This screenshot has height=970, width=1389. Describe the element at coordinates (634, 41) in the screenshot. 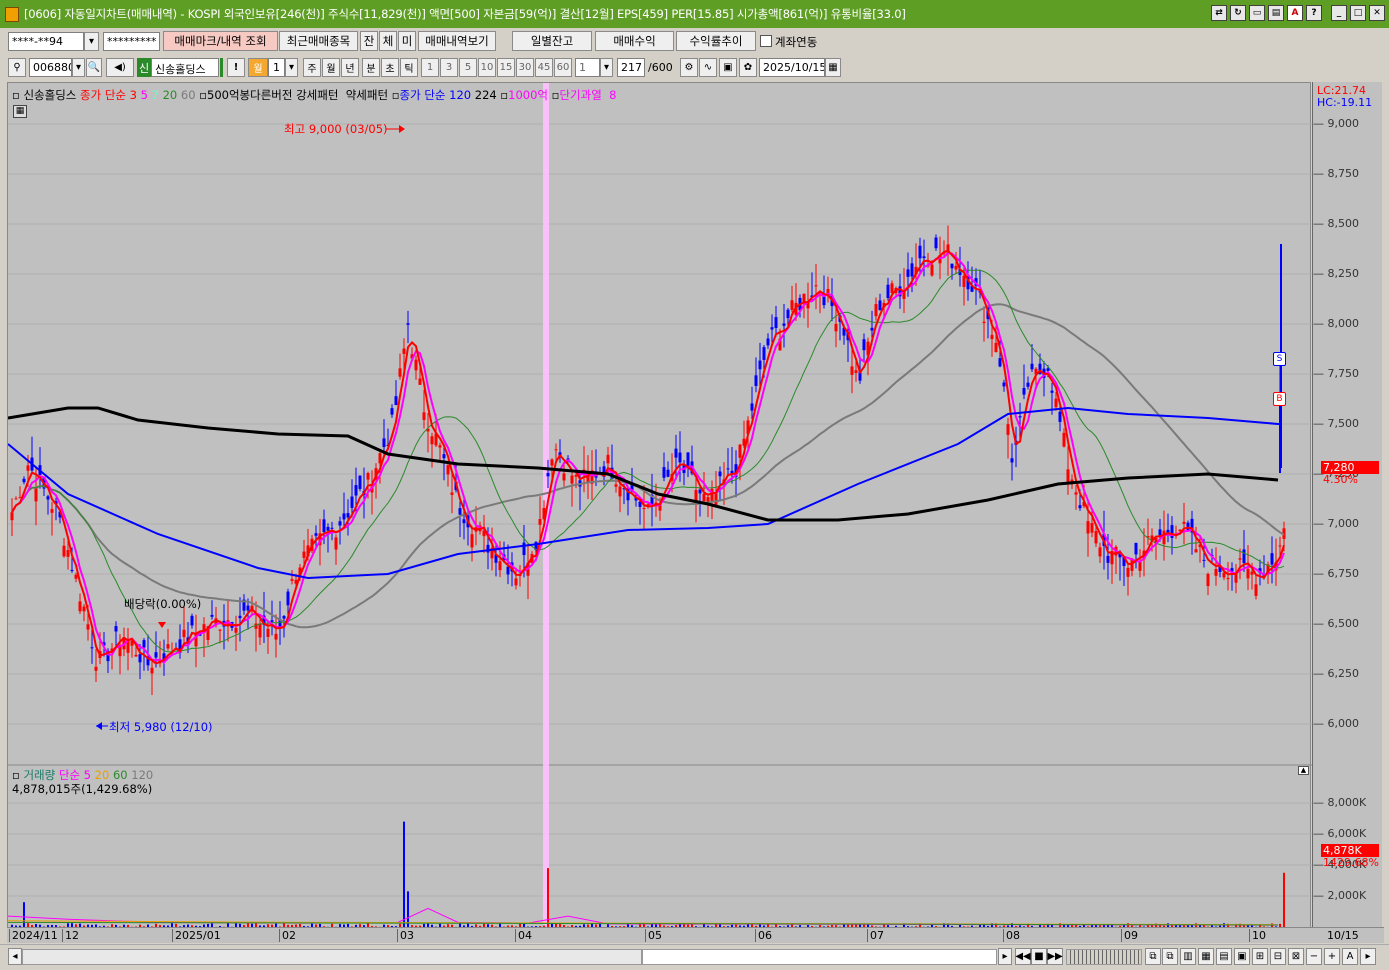

I see `trade-profit-button: 매매수익` at that location.